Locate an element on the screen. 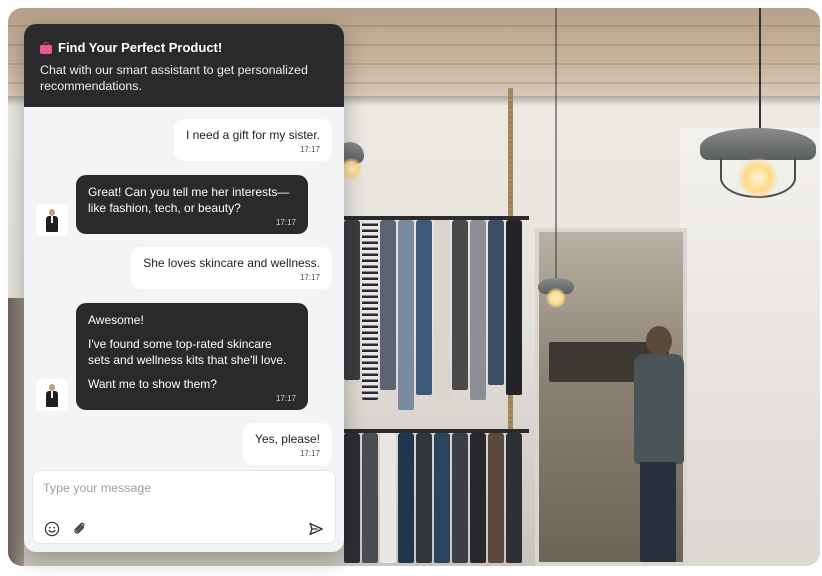 The image size is (822, 576). user-message: I need a gift for my sister. 17:17 is located at coordinates (252, 140).